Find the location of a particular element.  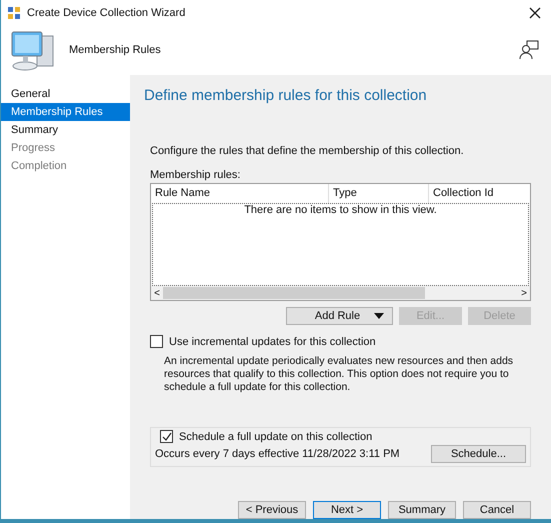

wizard-step: Membership Rules is located at coordinates (65, 112).